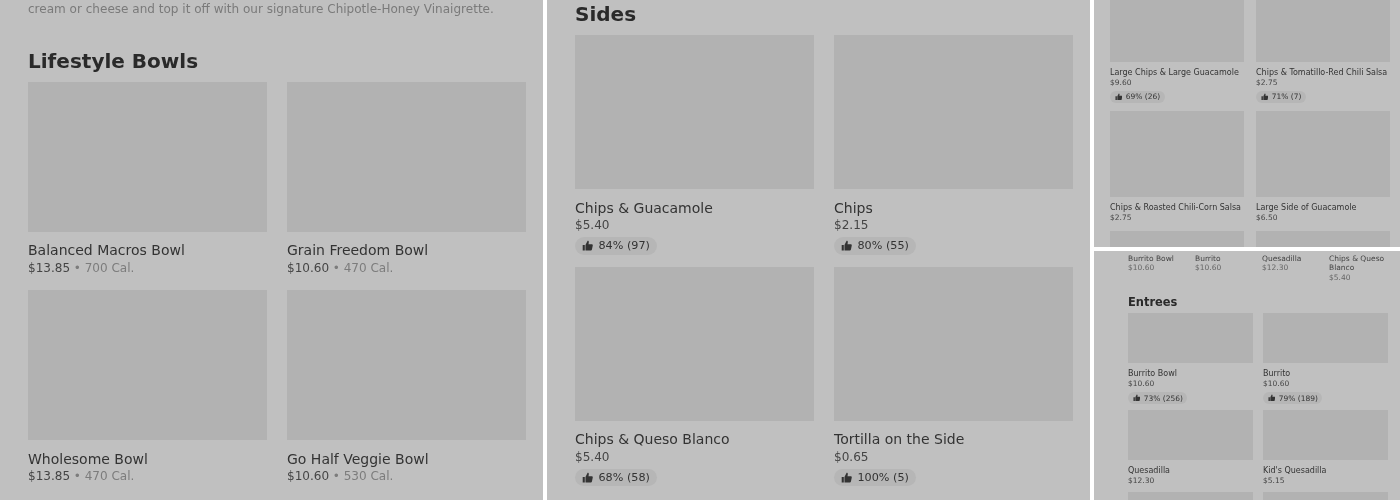 Image resolution: width=1400 pixels, height=500 pixels. Describe the element at coordinates (1153, 301) in the screenshot. I see `section-heading: Entrees` at that location.